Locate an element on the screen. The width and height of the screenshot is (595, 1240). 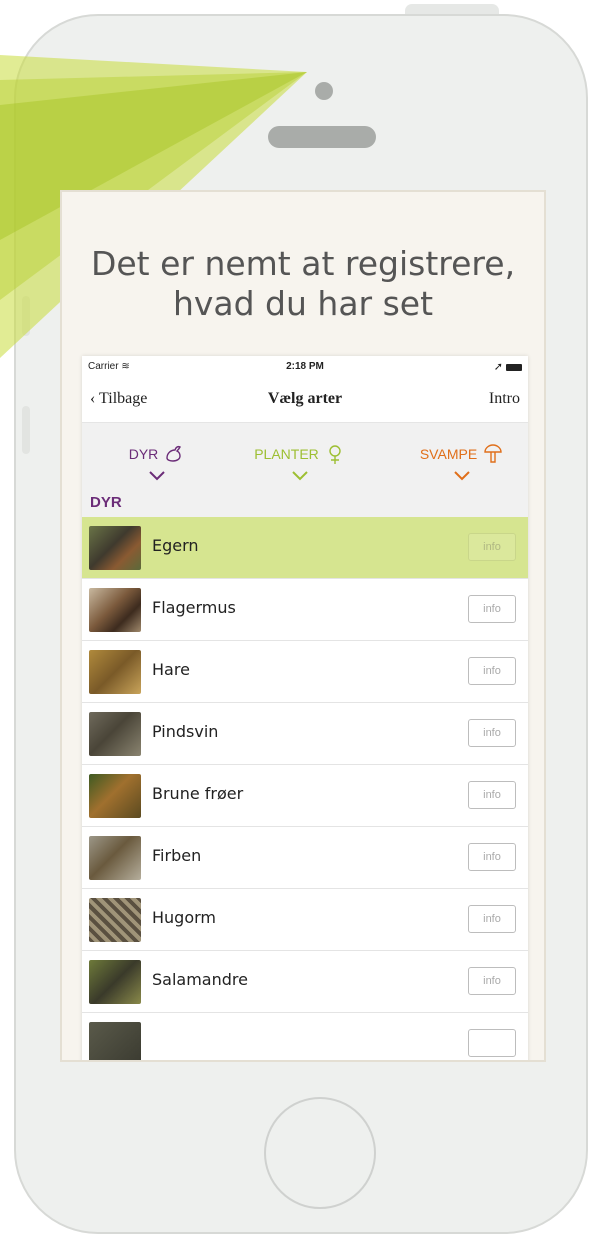
species-row-hare: Hare info is located at coordinates (305, 672).